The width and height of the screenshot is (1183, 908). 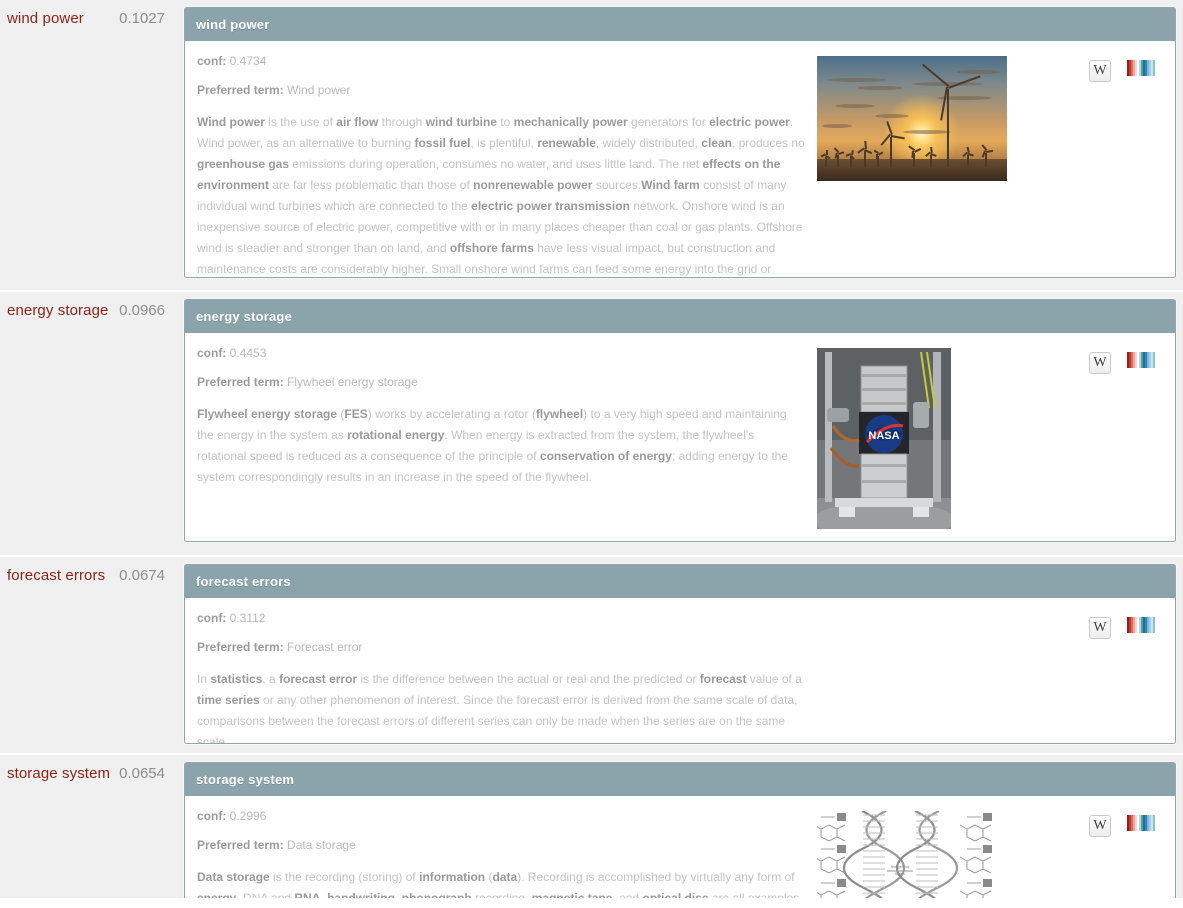 I want to click on abstract-text: recording,, so click(x=501, y=895).